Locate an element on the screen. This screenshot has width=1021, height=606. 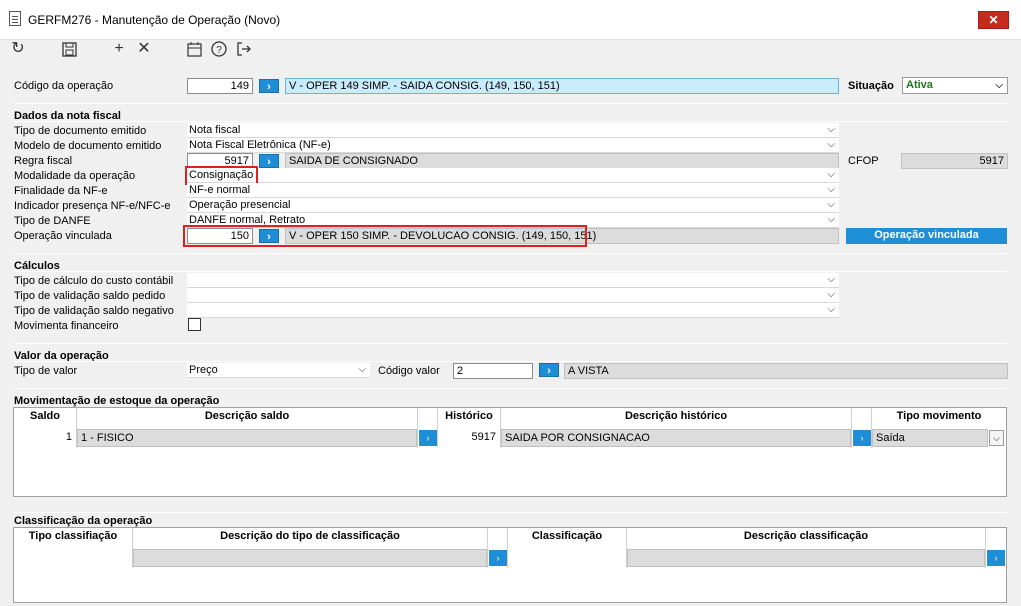
cancel-icon: ✕ is located at coordinates (144, 49).